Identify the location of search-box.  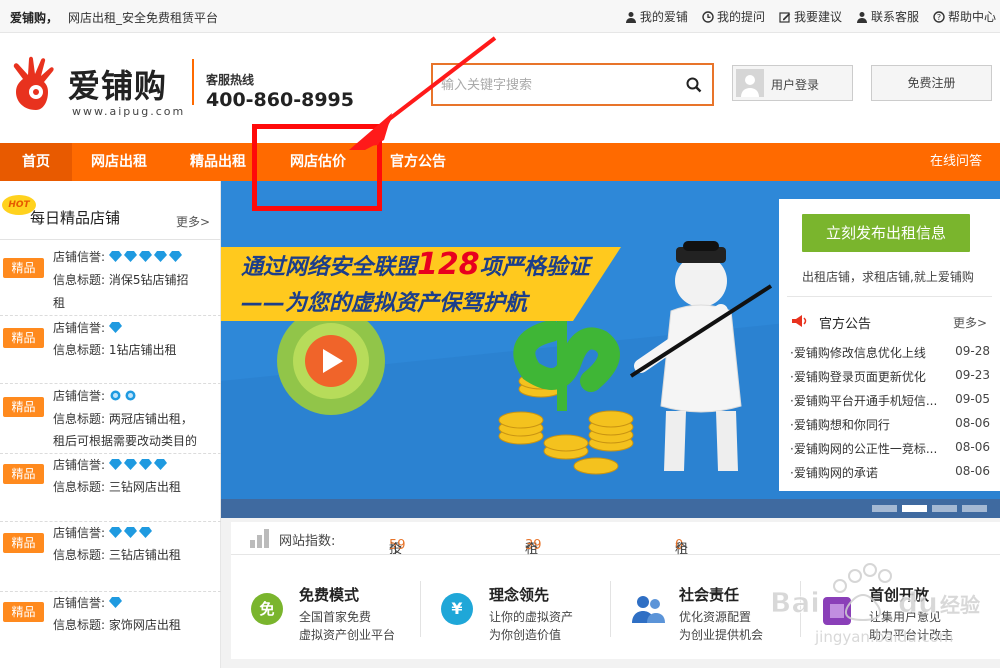
(572, 84).